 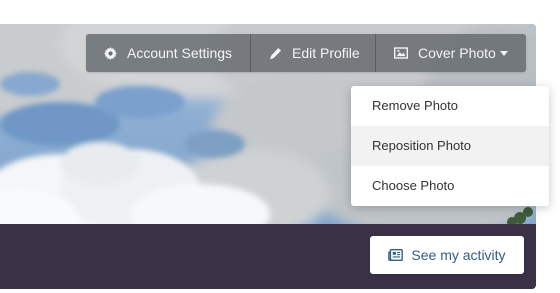 I want to click on account-settings-button: Account Settings, so click(x=168, y=53).